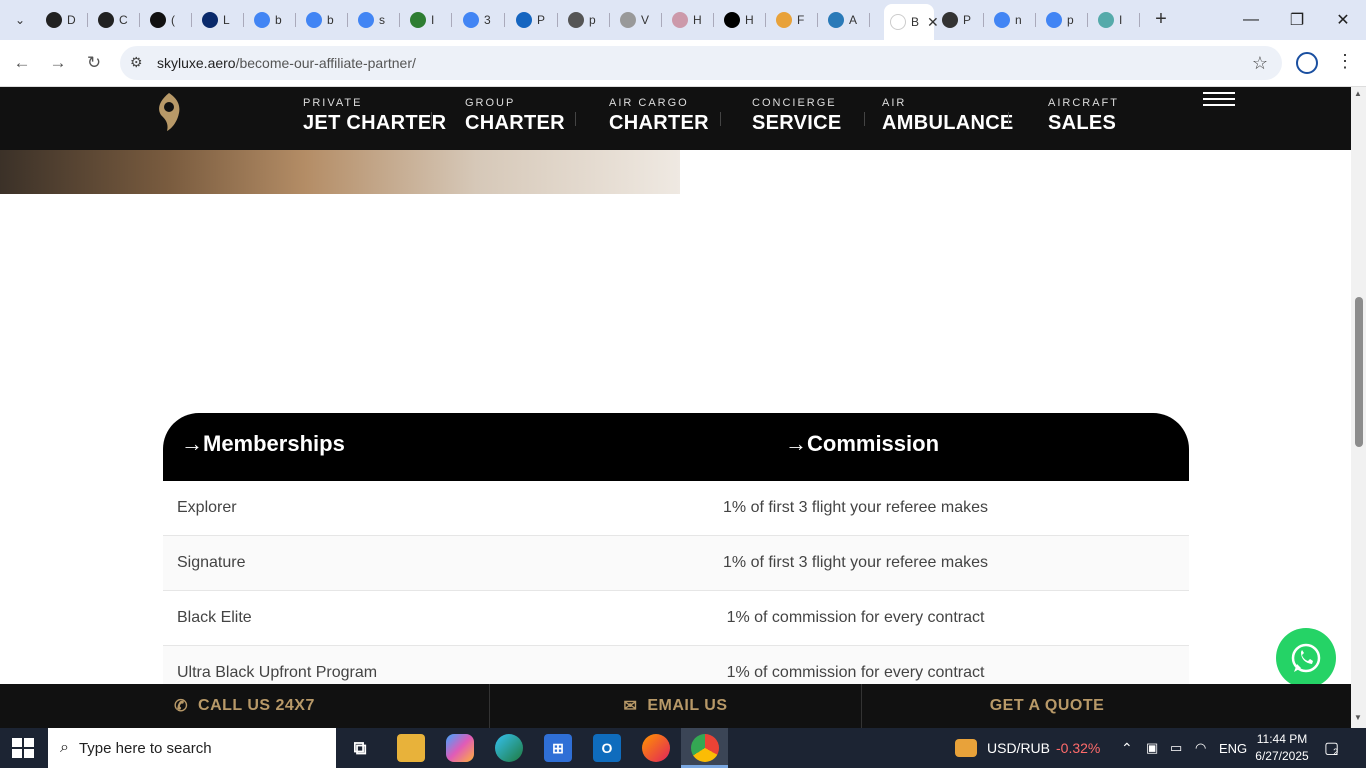 Image resolution: width=1366 pixels, height=768 pixels. What do you see at coordinates (1297, 20) in the screenshot?
I see `restore-button: ❐` at bounding box center [1297, 20].